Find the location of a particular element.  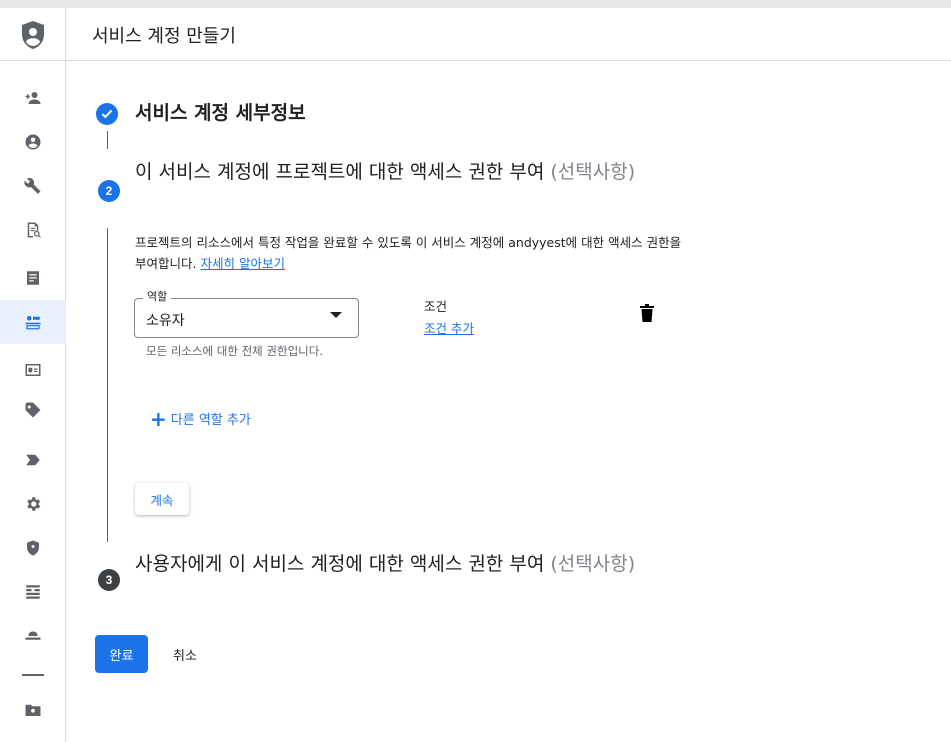

tag-icon is located at coordinates (33, 410).